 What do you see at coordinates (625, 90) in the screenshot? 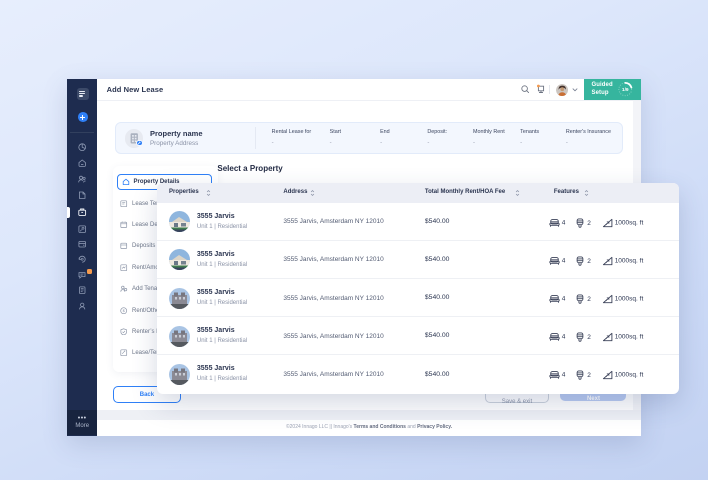
I see `svg-text: 1/9` at bounding box center [625, 90].